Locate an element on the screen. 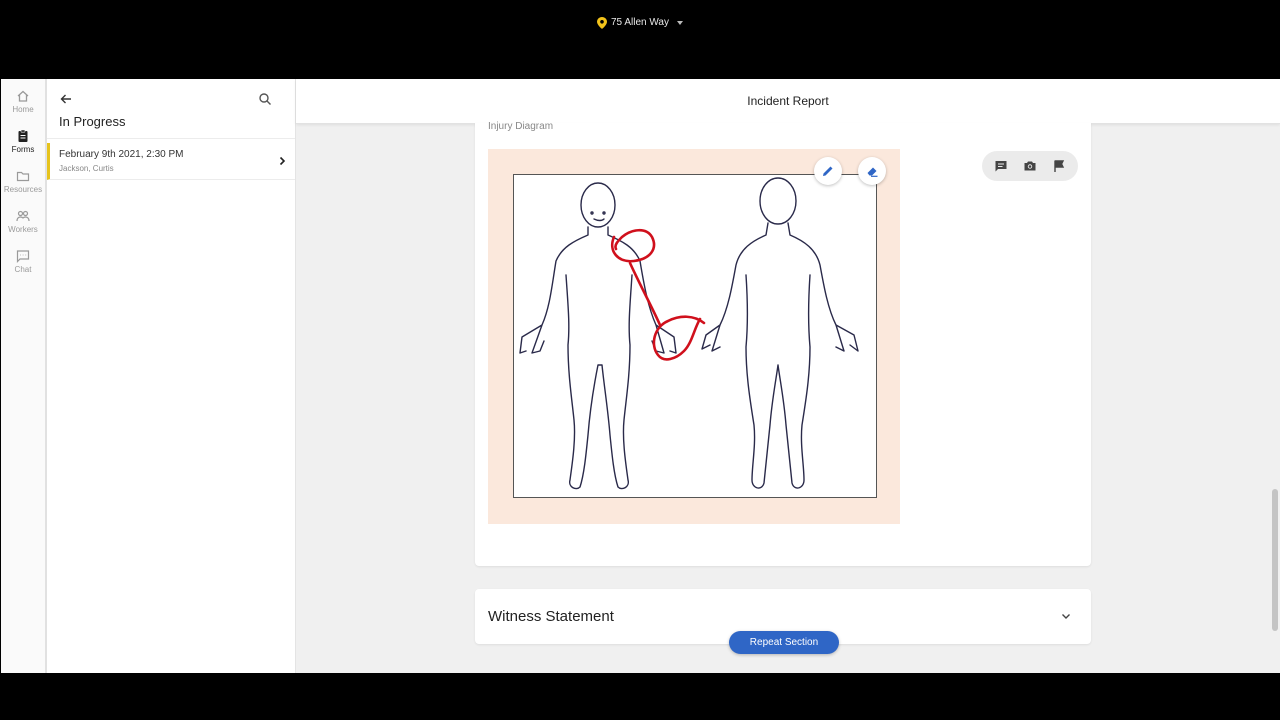 This screenshot has width=1280, height=720. field-actions is located at coordinates (1030, 166).